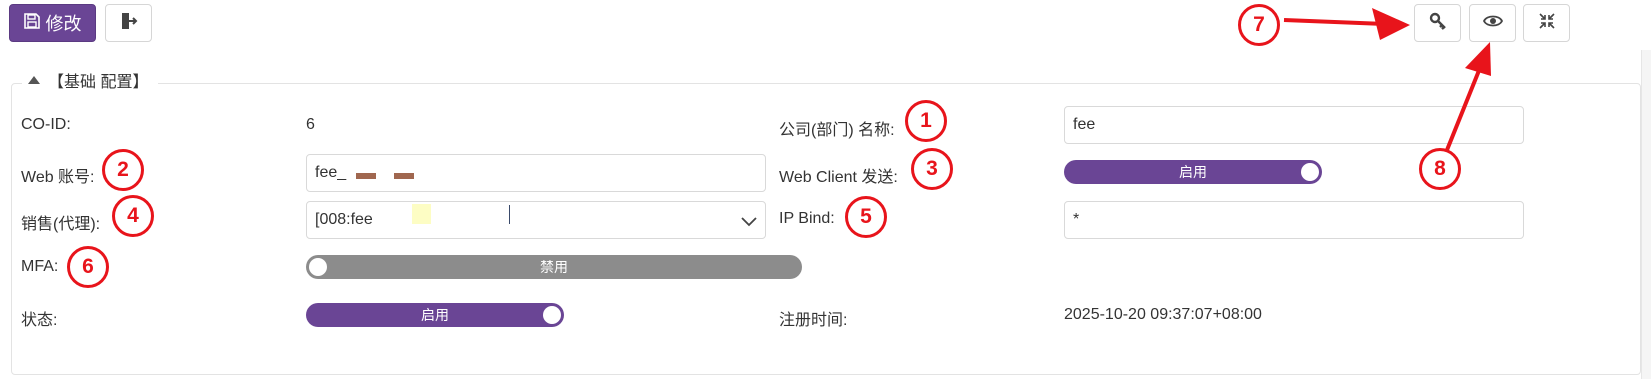 Image resolution: width=1651 pixels, height=379 pixels. What do you see at coordinates (932, 169) in the screenshot?
I see `annotation-badge-3: 3` at bounding box center [932, 169].